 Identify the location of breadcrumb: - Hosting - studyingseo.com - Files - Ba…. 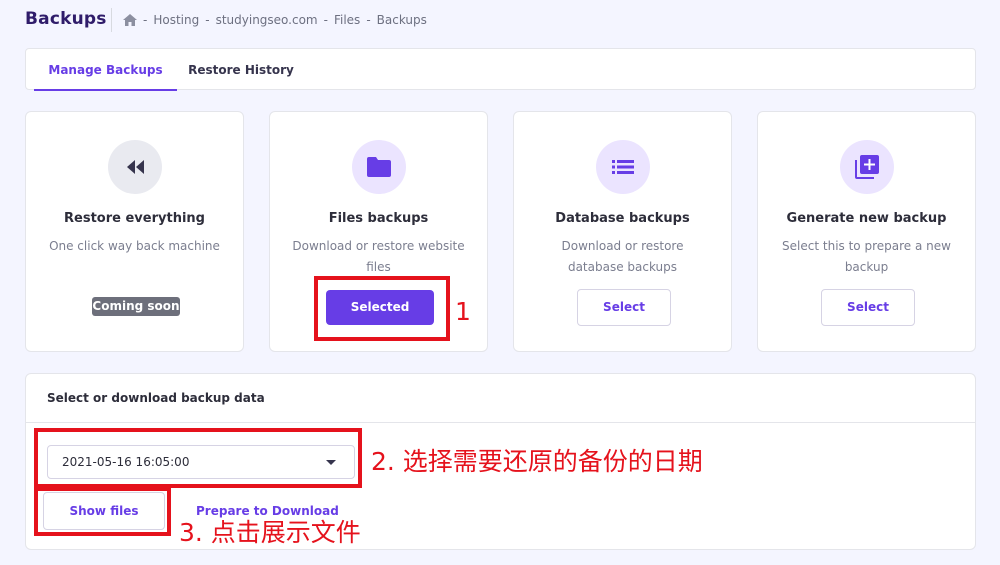
(275, 20).